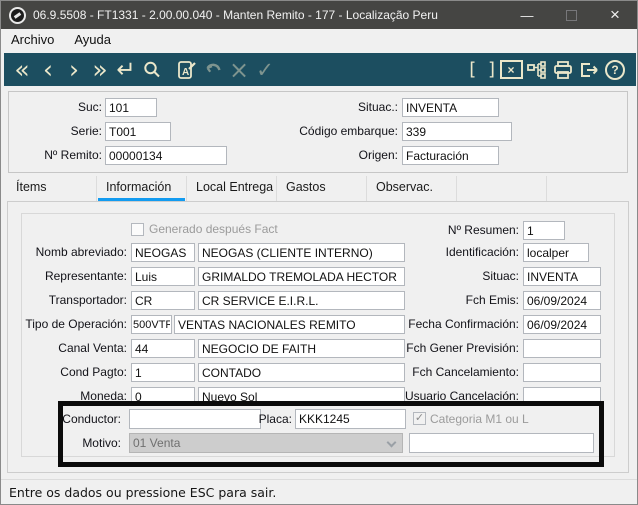 This screenshot has height=505, width=638. What do you see at coordinates (166, 155) in the screenshot?
I see `remito-input` at bounding box center [166, 155].